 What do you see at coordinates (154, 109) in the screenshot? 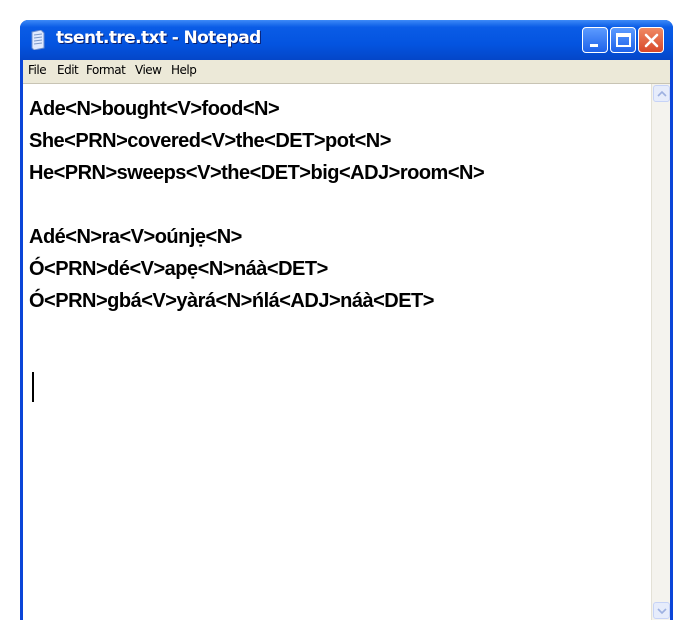
I see `text-line: Ade<N>bought<V>food<N>` at bounding box center [154, 109].